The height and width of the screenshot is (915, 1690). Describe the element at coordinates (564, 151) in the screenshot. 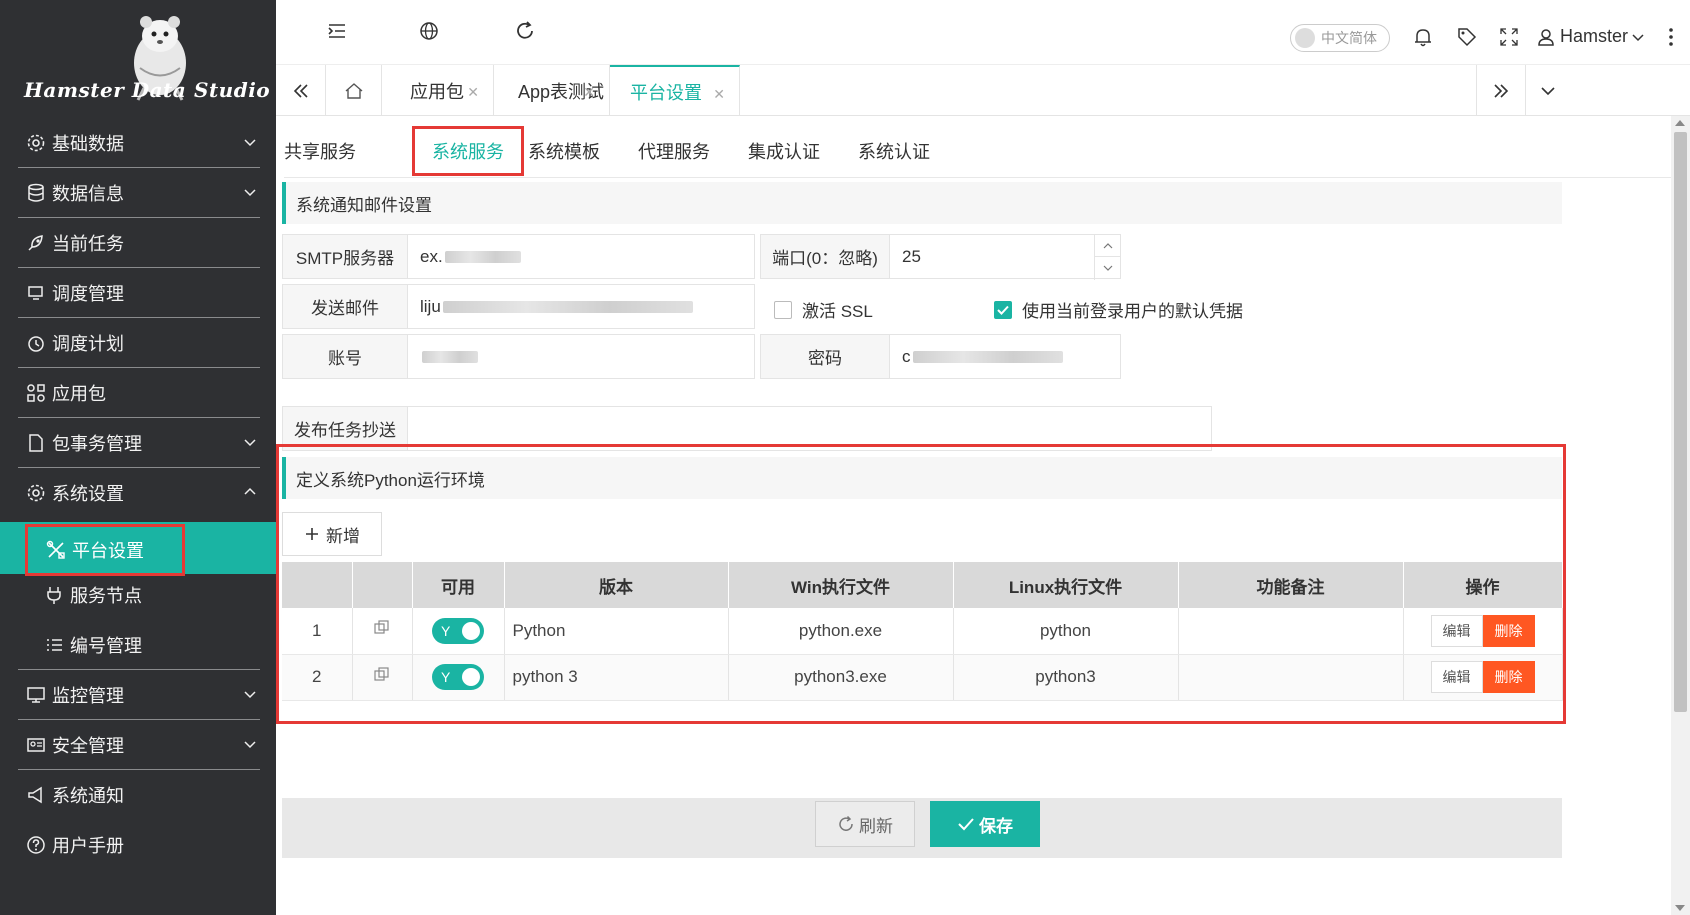

I see `subtab-system-template: 系统模板` at that location.